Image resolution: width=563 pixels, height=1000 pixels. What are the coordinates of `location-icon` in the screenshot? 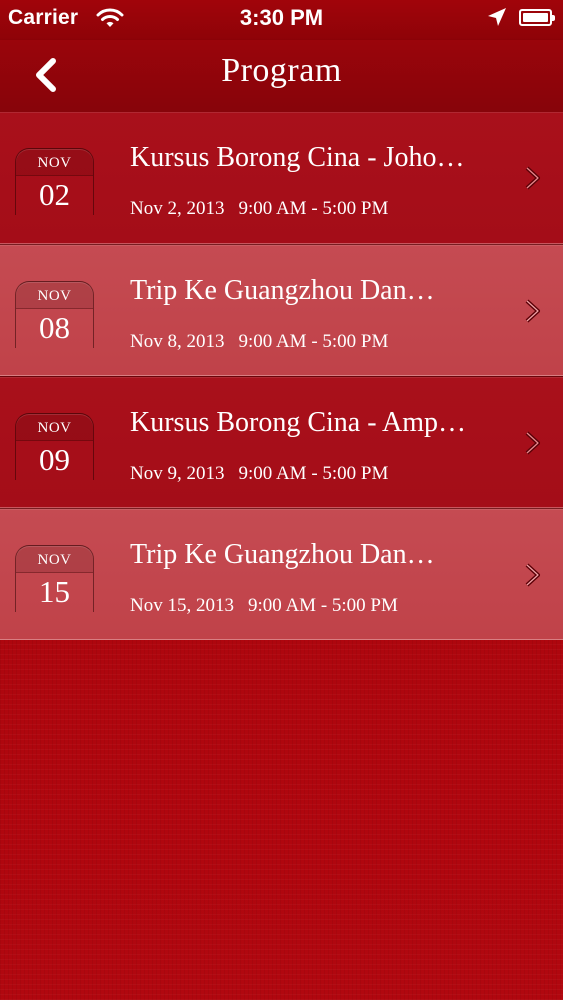 It's located at (497, 17).